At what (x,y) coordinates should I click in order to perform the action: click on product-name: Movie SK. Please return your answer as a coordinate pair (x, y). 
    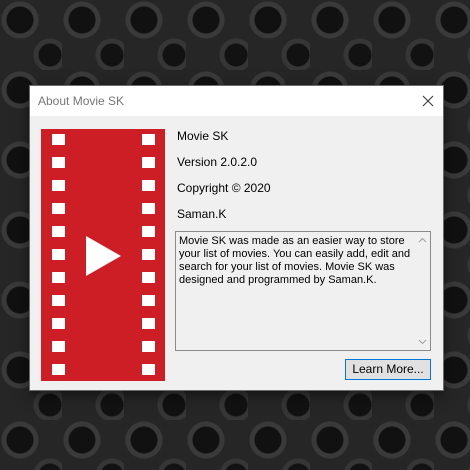
    Looking at the image, I should click on (203, 136).